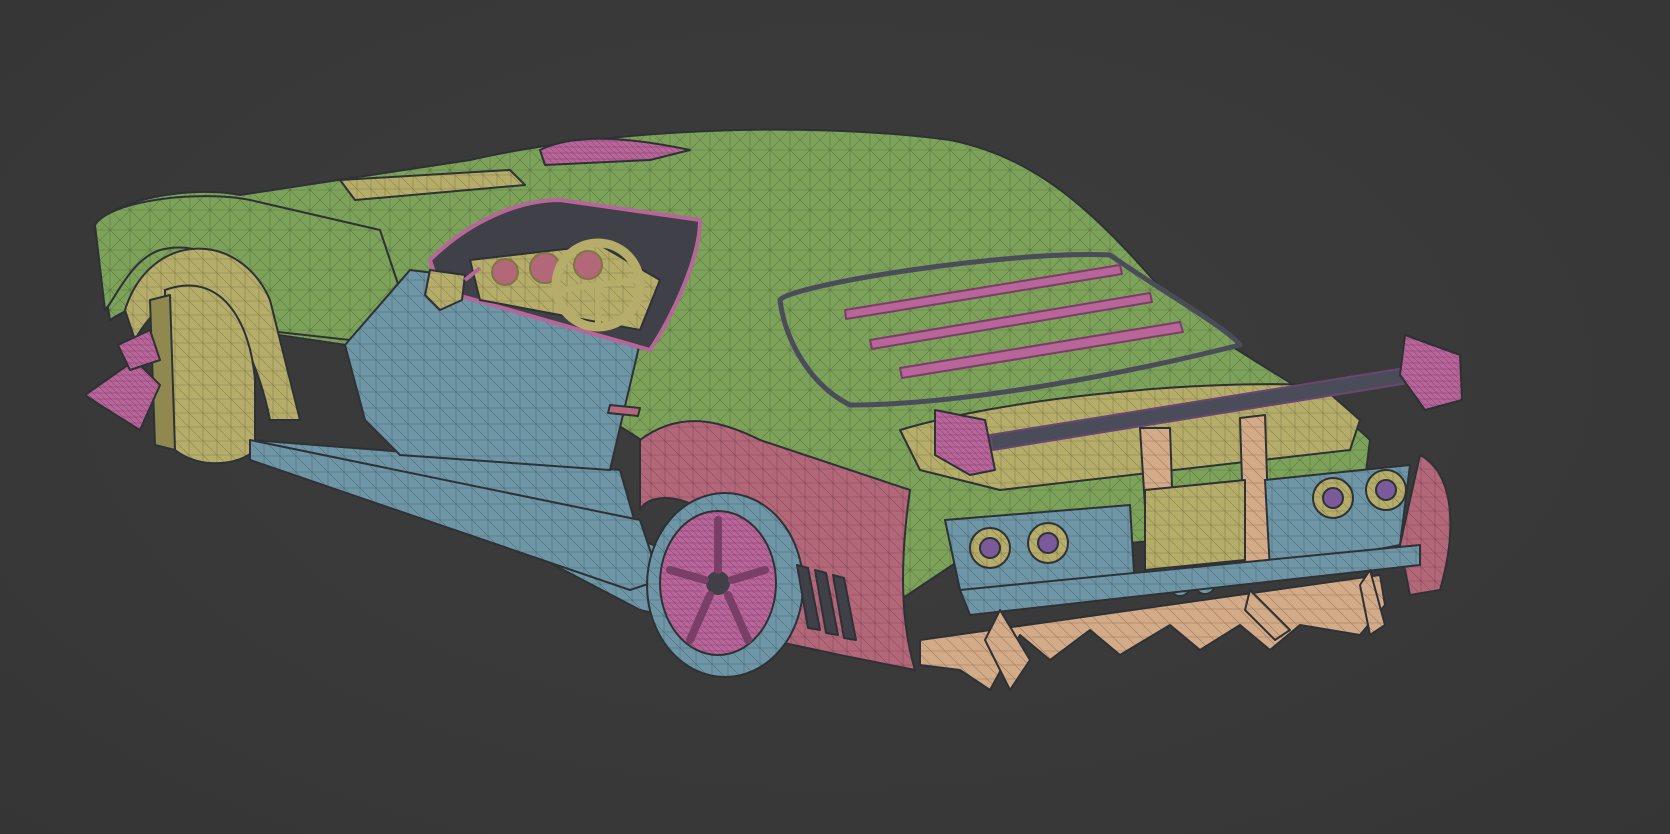 Image resolution: width=1670 pixels, height=834 pixels. What do you see at coordinates (1195, 525) in the screenshot?
I see `license-plate-recess` at bounding box center [1195, 525].